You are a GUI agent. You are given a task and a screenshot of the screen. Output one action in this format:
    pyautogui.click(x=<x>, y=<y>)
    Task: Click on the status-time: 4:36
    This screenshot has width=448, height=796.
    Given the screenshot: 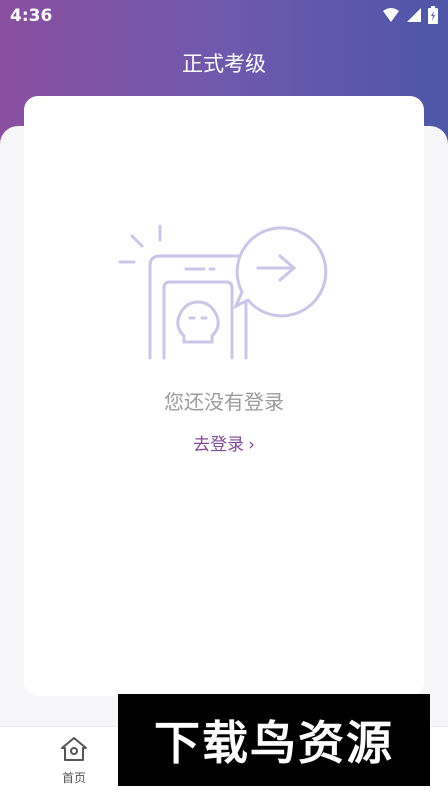 What is the action you would take?
    pyautogui.click(x=31, y=16)
    